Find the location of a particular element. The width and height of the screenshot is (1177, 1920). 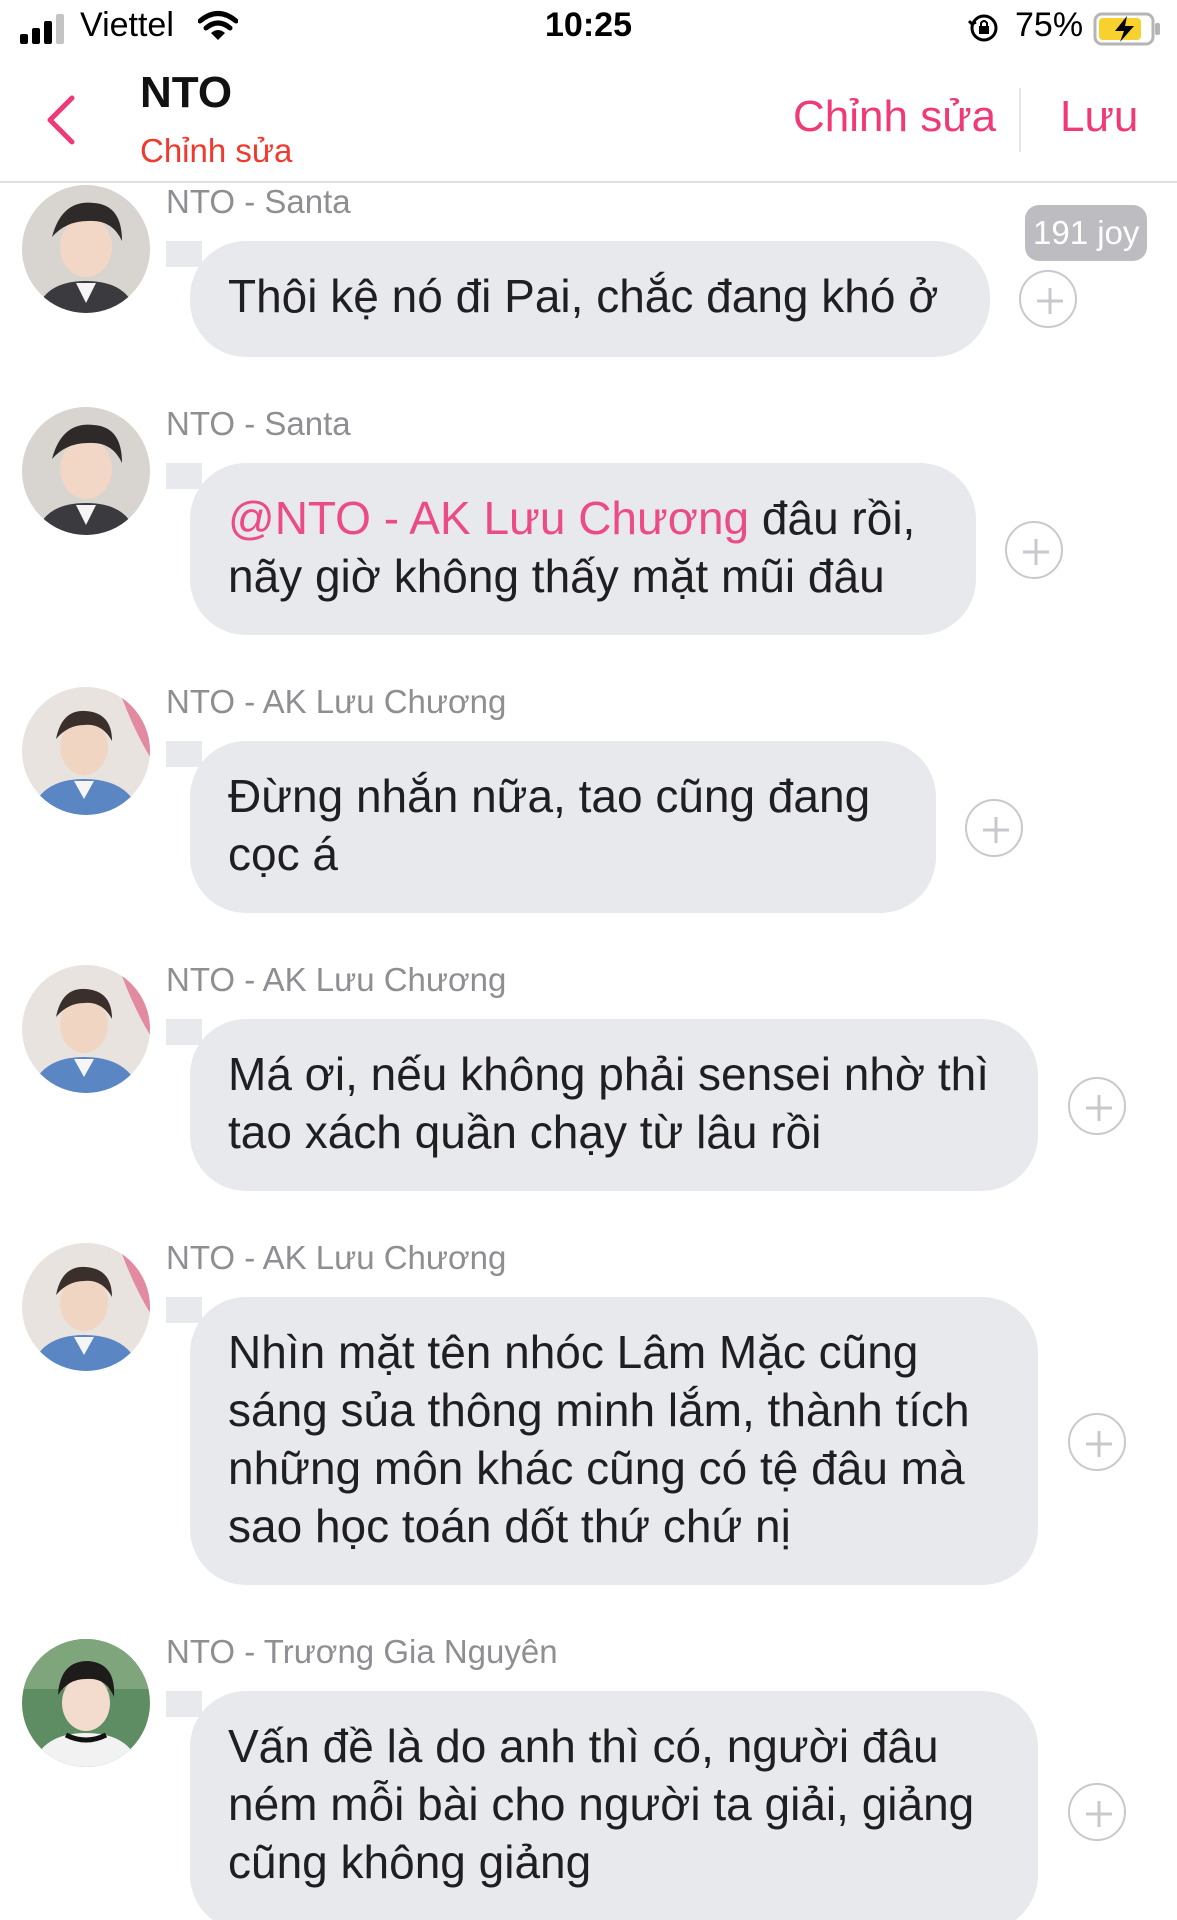

user-mention: @NTO - AK Lưu Chương is located at coordinates (488, 518).